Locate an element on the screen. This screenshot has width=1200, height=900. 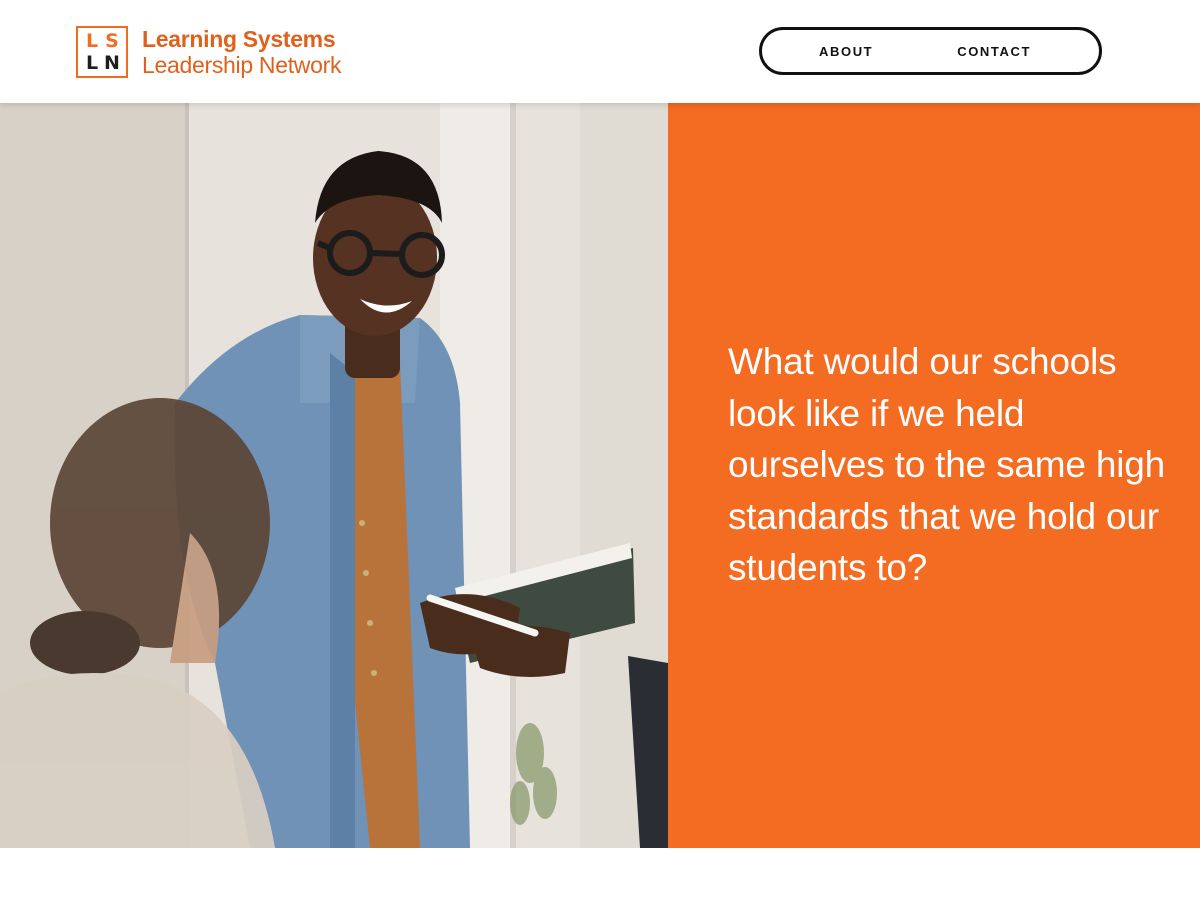
nav-contact-link: CONTACT is located at coordinates (994, 51).